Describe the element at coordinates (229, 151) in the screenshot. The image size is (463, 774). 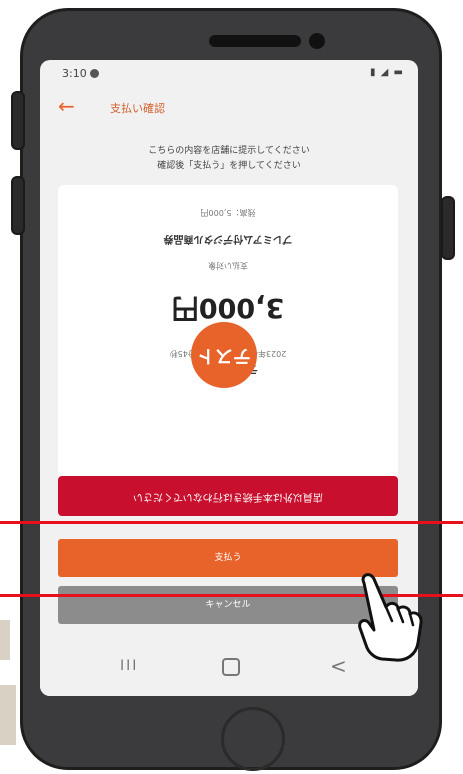
I see `instruction-line: こちらの内容を店舗に提示してください` at that location.